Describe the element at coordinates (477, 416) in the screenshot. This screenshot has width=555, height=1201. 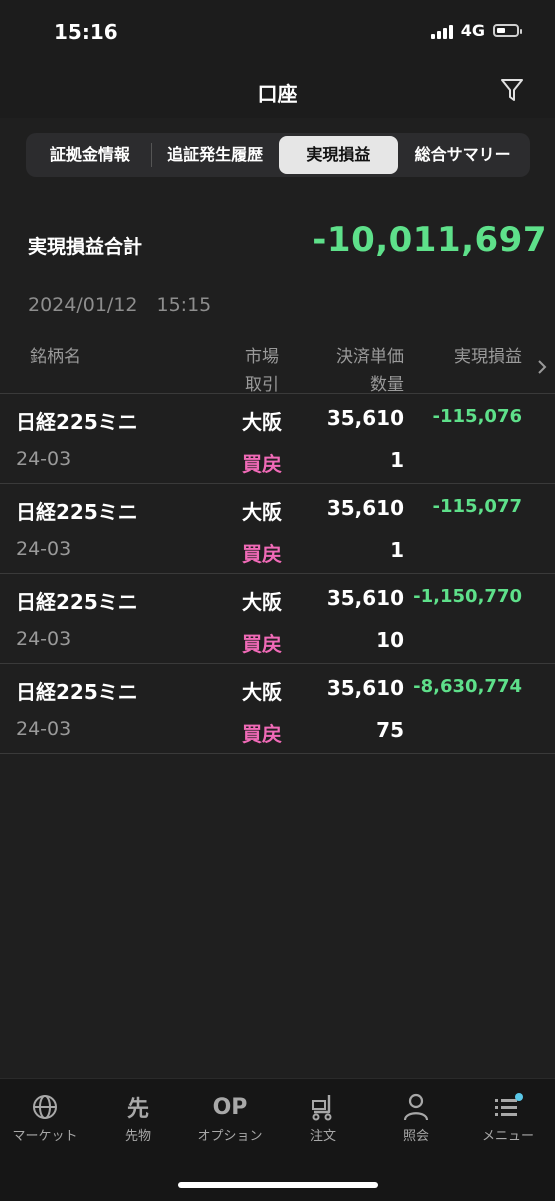
I see `row-pnl: -115,076` at that location.